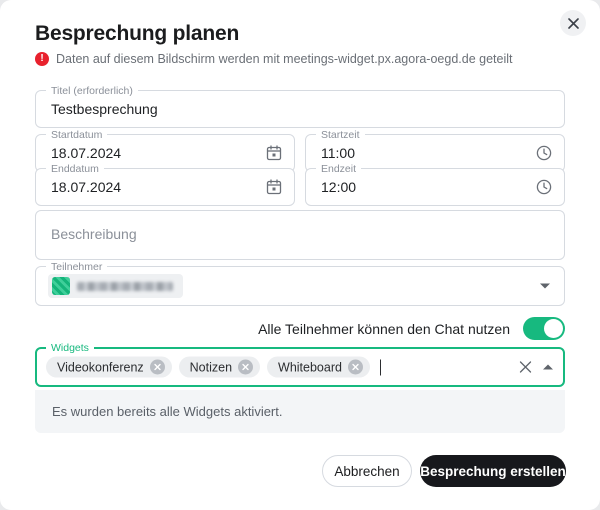 The image size is (600, 510). Describe the element at coordinates (310, 367) in the screenshot. I see `widget-chip-label: Whiteboard` at that location.